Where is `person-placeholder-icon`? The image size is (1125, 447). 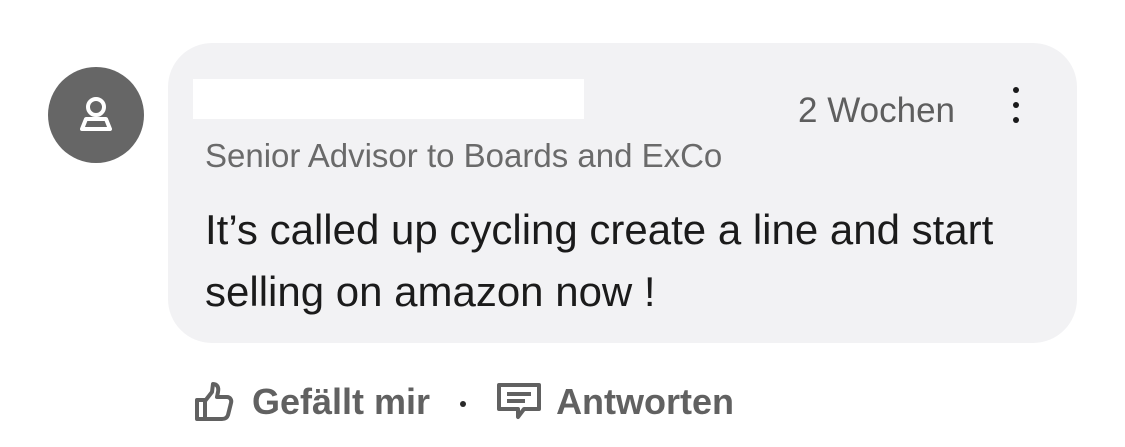 person-placeholder-icon is located at coordinates (96, 114).